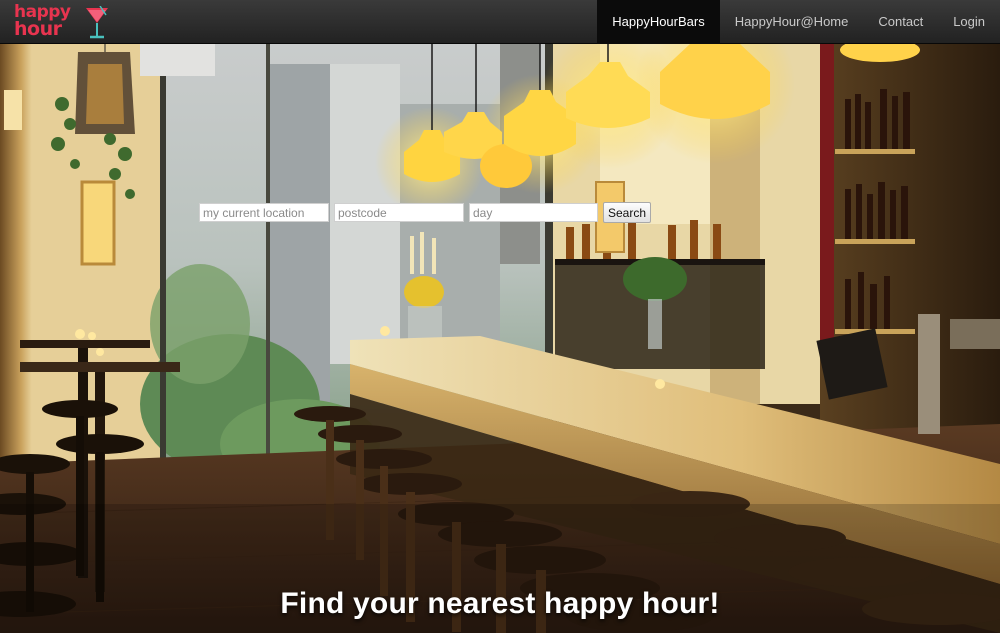 The width and height of the screenshot is (1000, 633). What do you see at coordinates (627, 212) in the screenshot?
I see `search-button: Search` at bounding box center [627, 212].